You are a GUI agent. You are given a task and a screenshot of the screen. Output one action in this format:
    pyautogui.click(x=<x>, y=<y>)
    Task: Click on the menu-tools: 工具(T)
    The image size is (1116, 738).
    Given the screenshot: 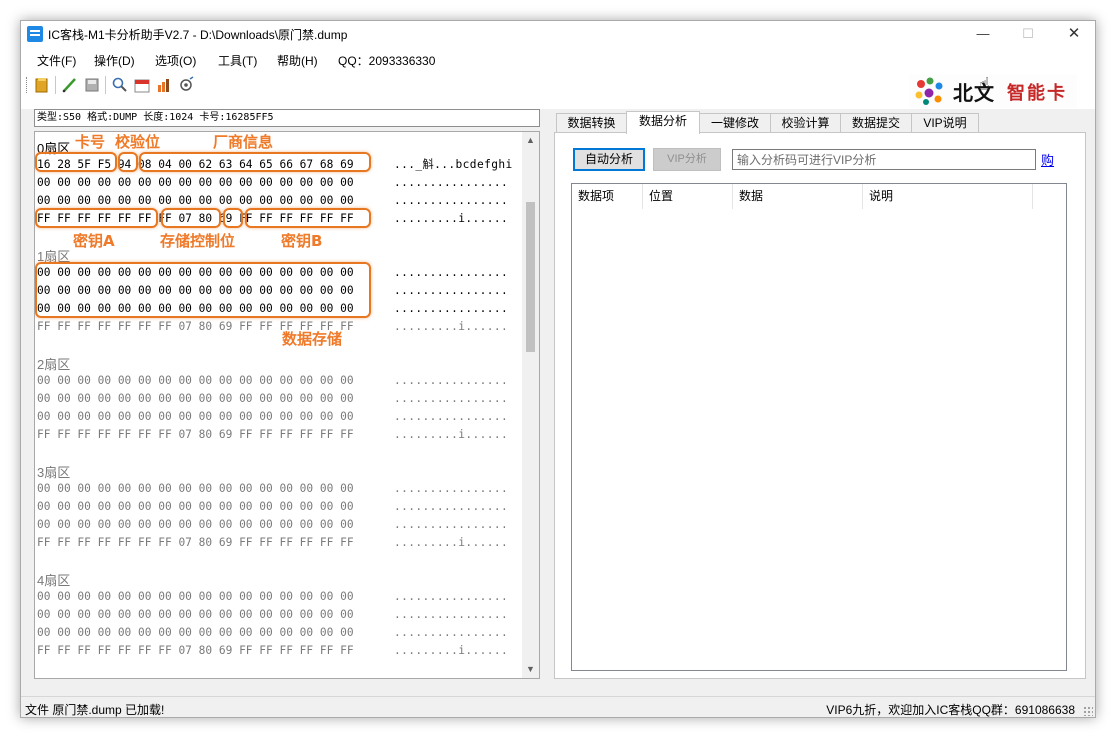 What is the action you would take?
    pyautogui.click(x=237, y=60)
    